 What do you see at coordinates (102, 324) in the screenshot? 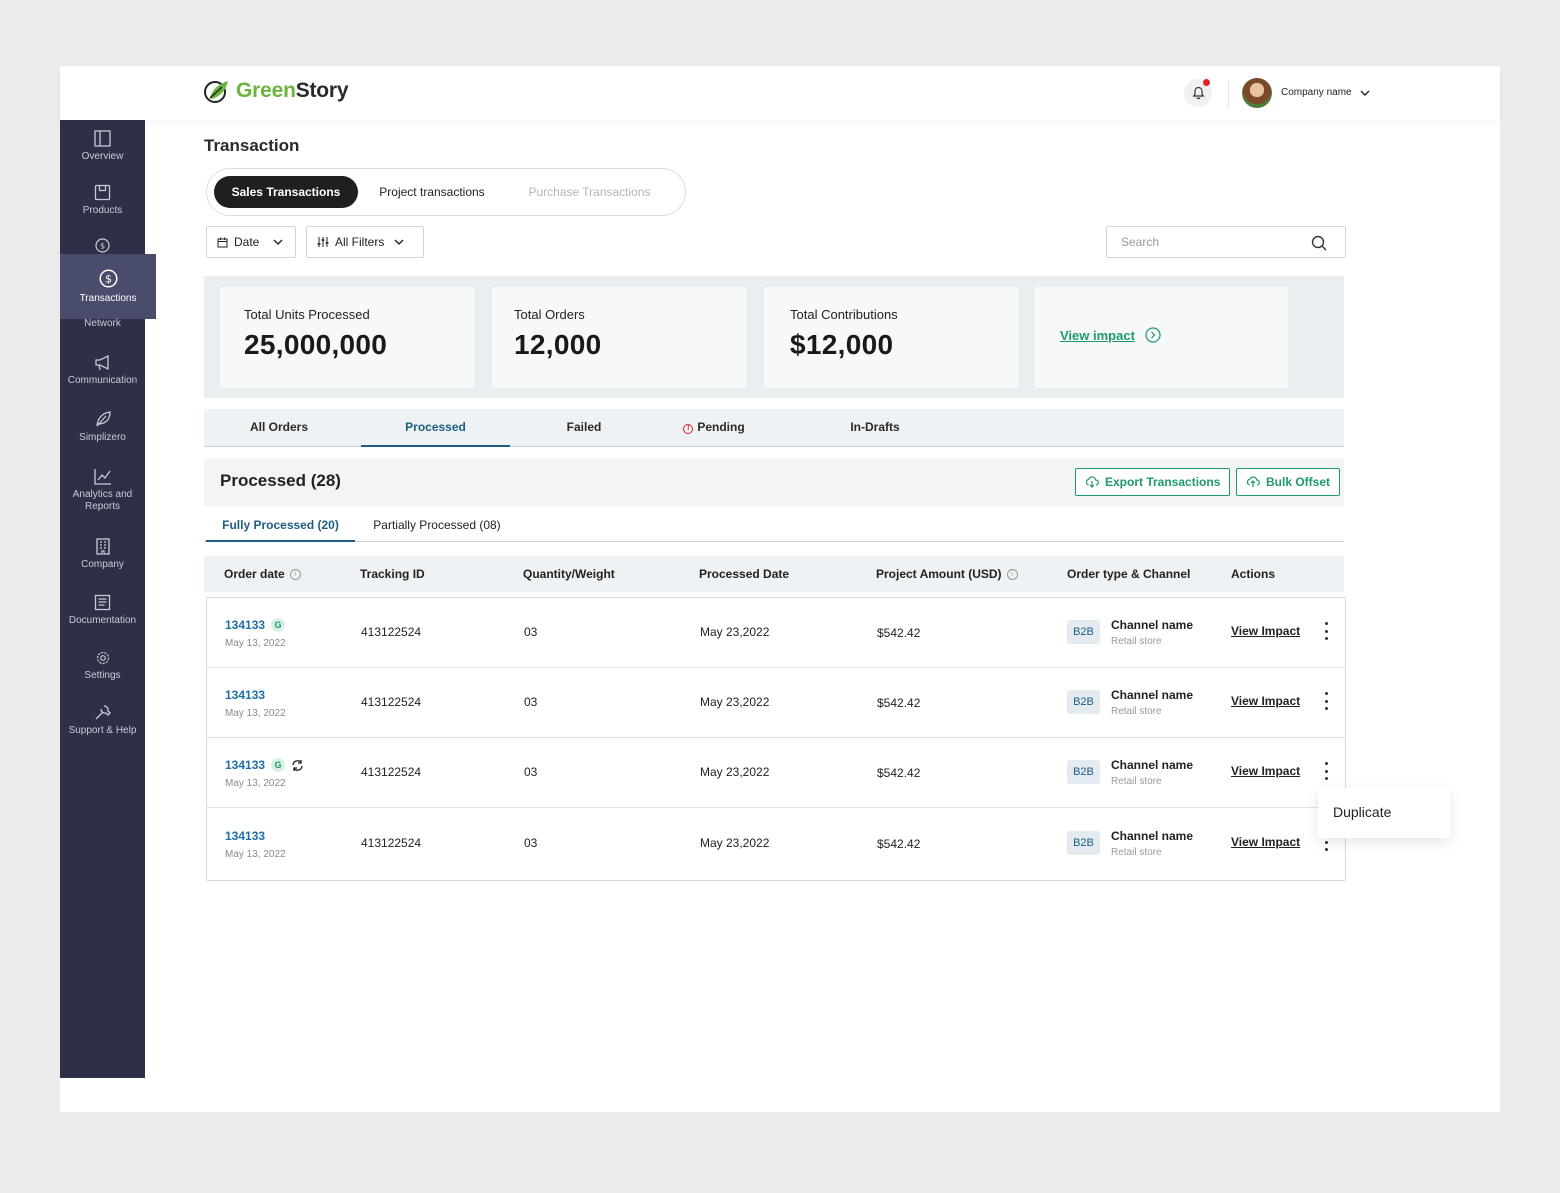
I see `sidebar-item-network: Network` at bounding box center [102, 324].